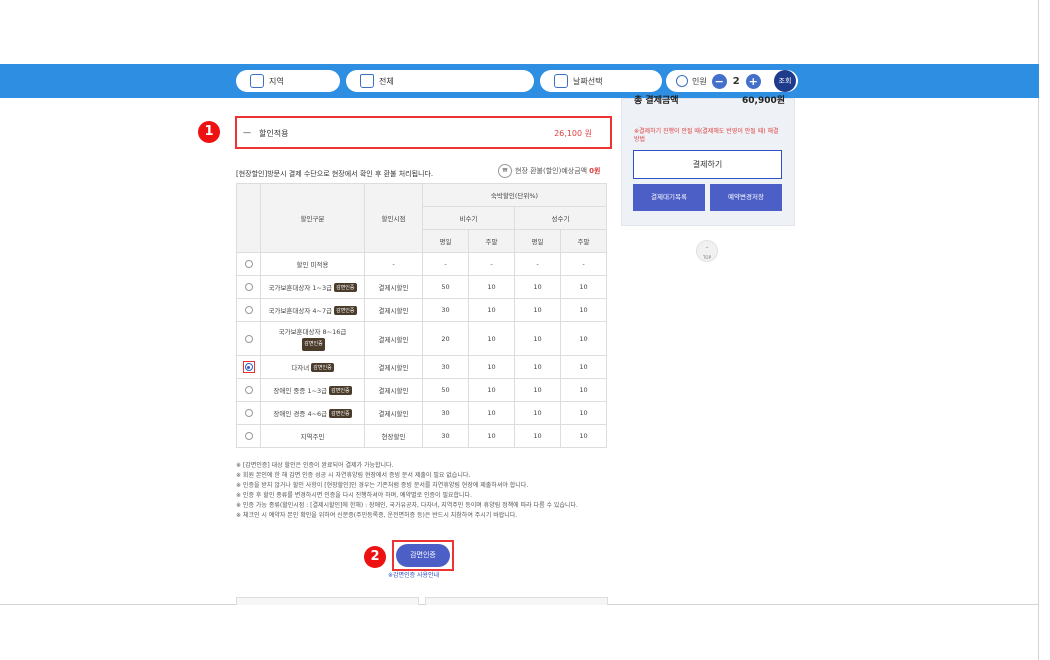 This screenshot has width=1050, height=660. I want to click on table-row: 장애인 중증 1~3급 감면인증 결제시할인 50 10 10 10, so click(421, 390).